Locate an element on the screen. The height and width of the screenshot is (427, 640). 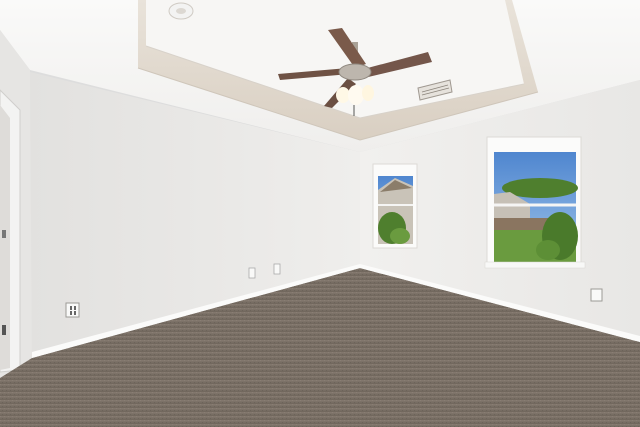
smoke-detector is located at coordinates (181, 11).